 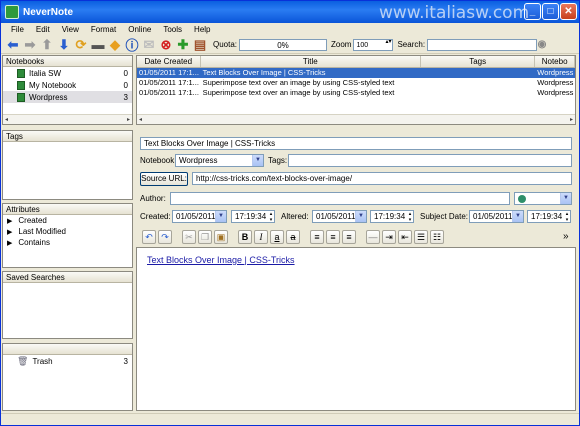 What do you see at coordinates (392, 216) in the screenshot?
I see `altered-time: 17:19:34` at bounding box center [392, 216].